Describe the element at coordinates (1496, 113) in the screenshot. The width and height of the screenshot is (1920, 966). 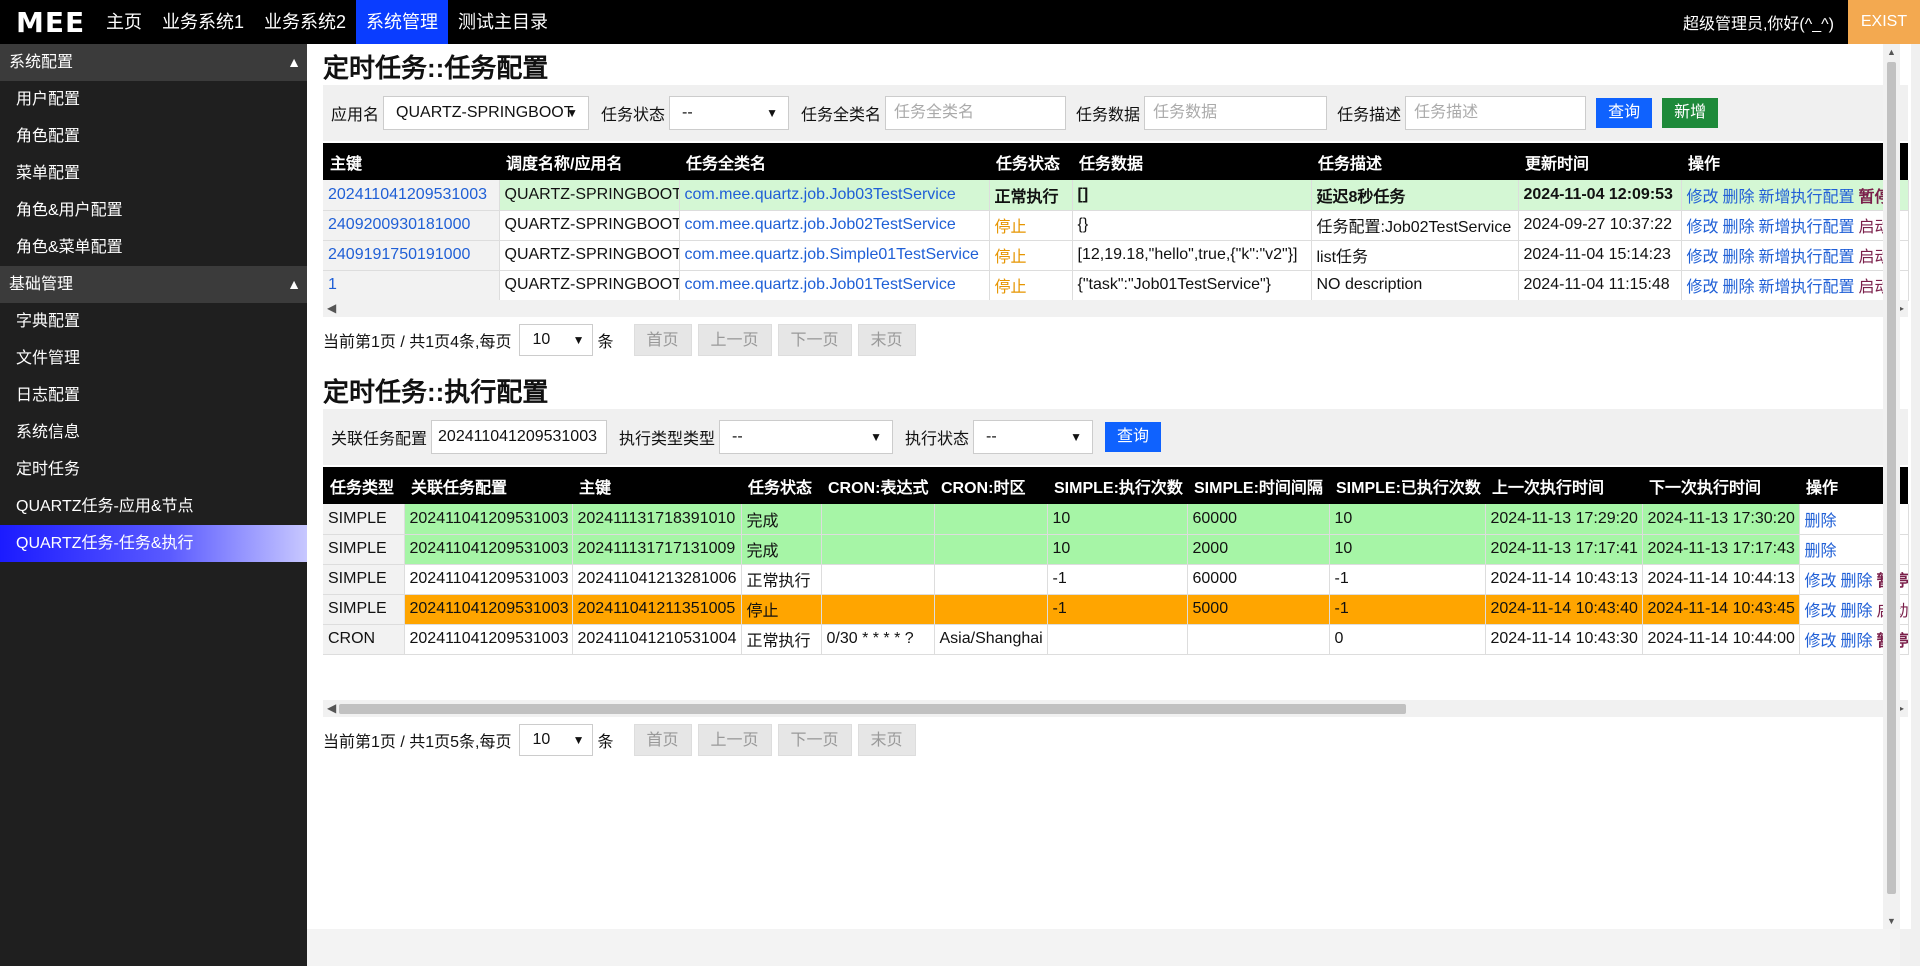
I see `task-desc-input: 任务描述` at that location.